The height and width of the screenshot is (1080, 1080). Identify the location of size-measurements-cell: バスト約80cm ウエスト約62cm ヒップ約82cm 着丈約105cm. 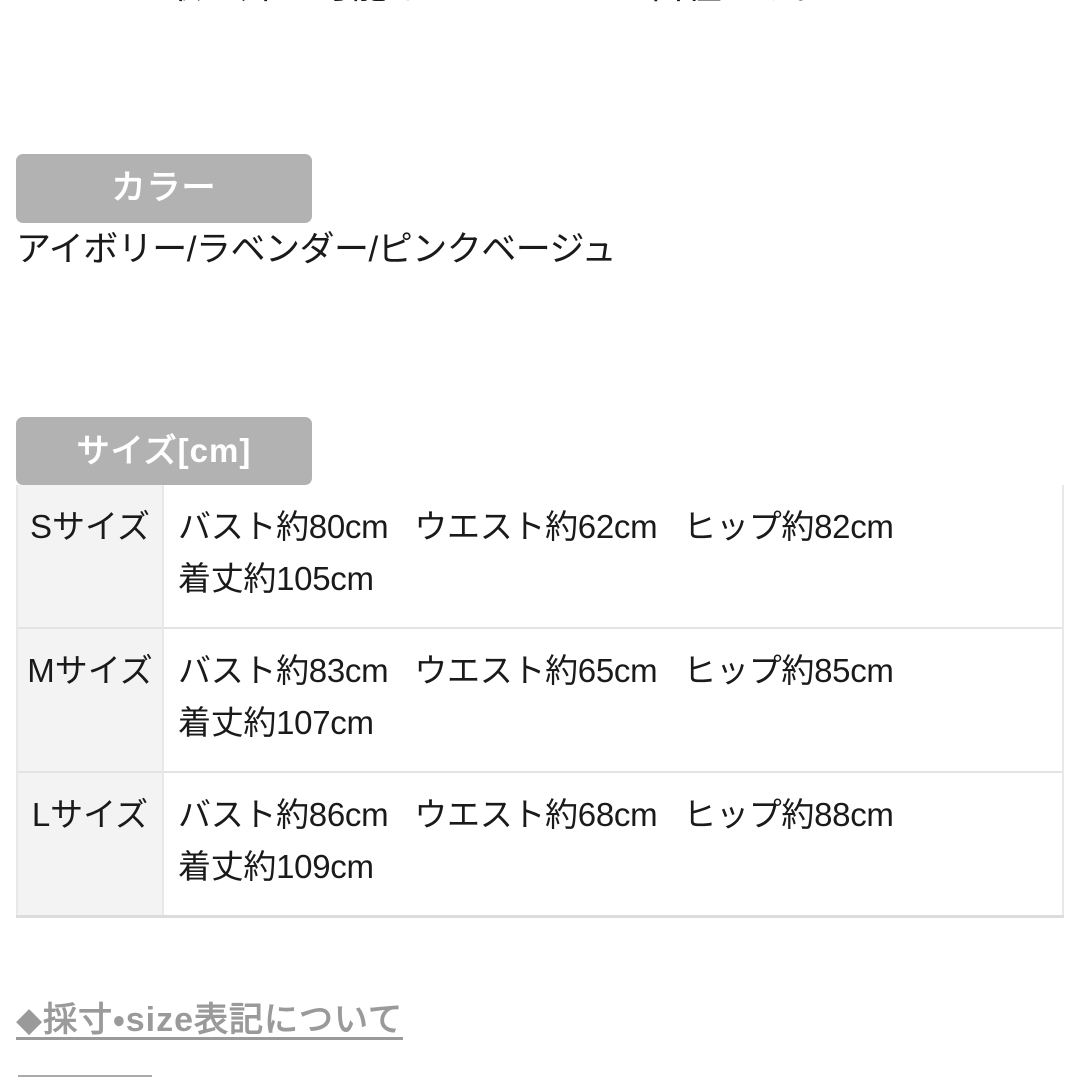
(613, 556).